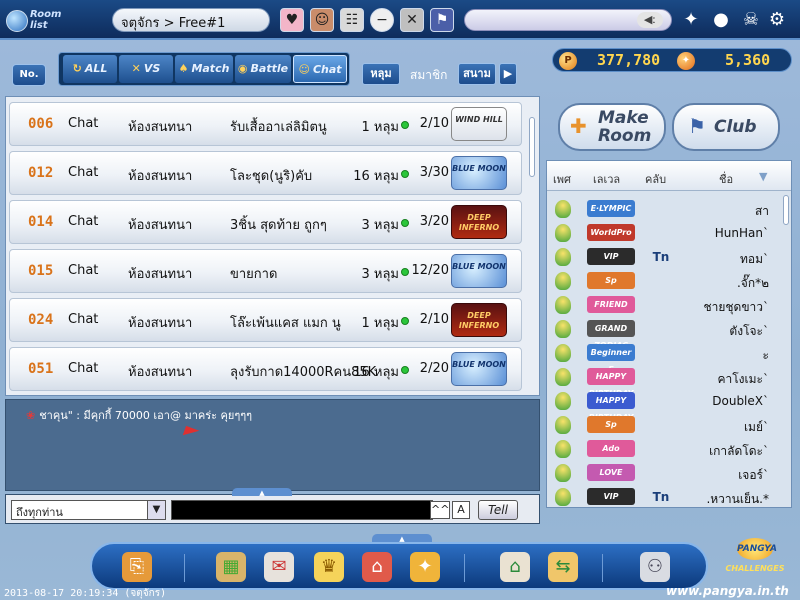 This screenshot has height=600, width=800. I want to click on room-number: 051, so click(41, 369).